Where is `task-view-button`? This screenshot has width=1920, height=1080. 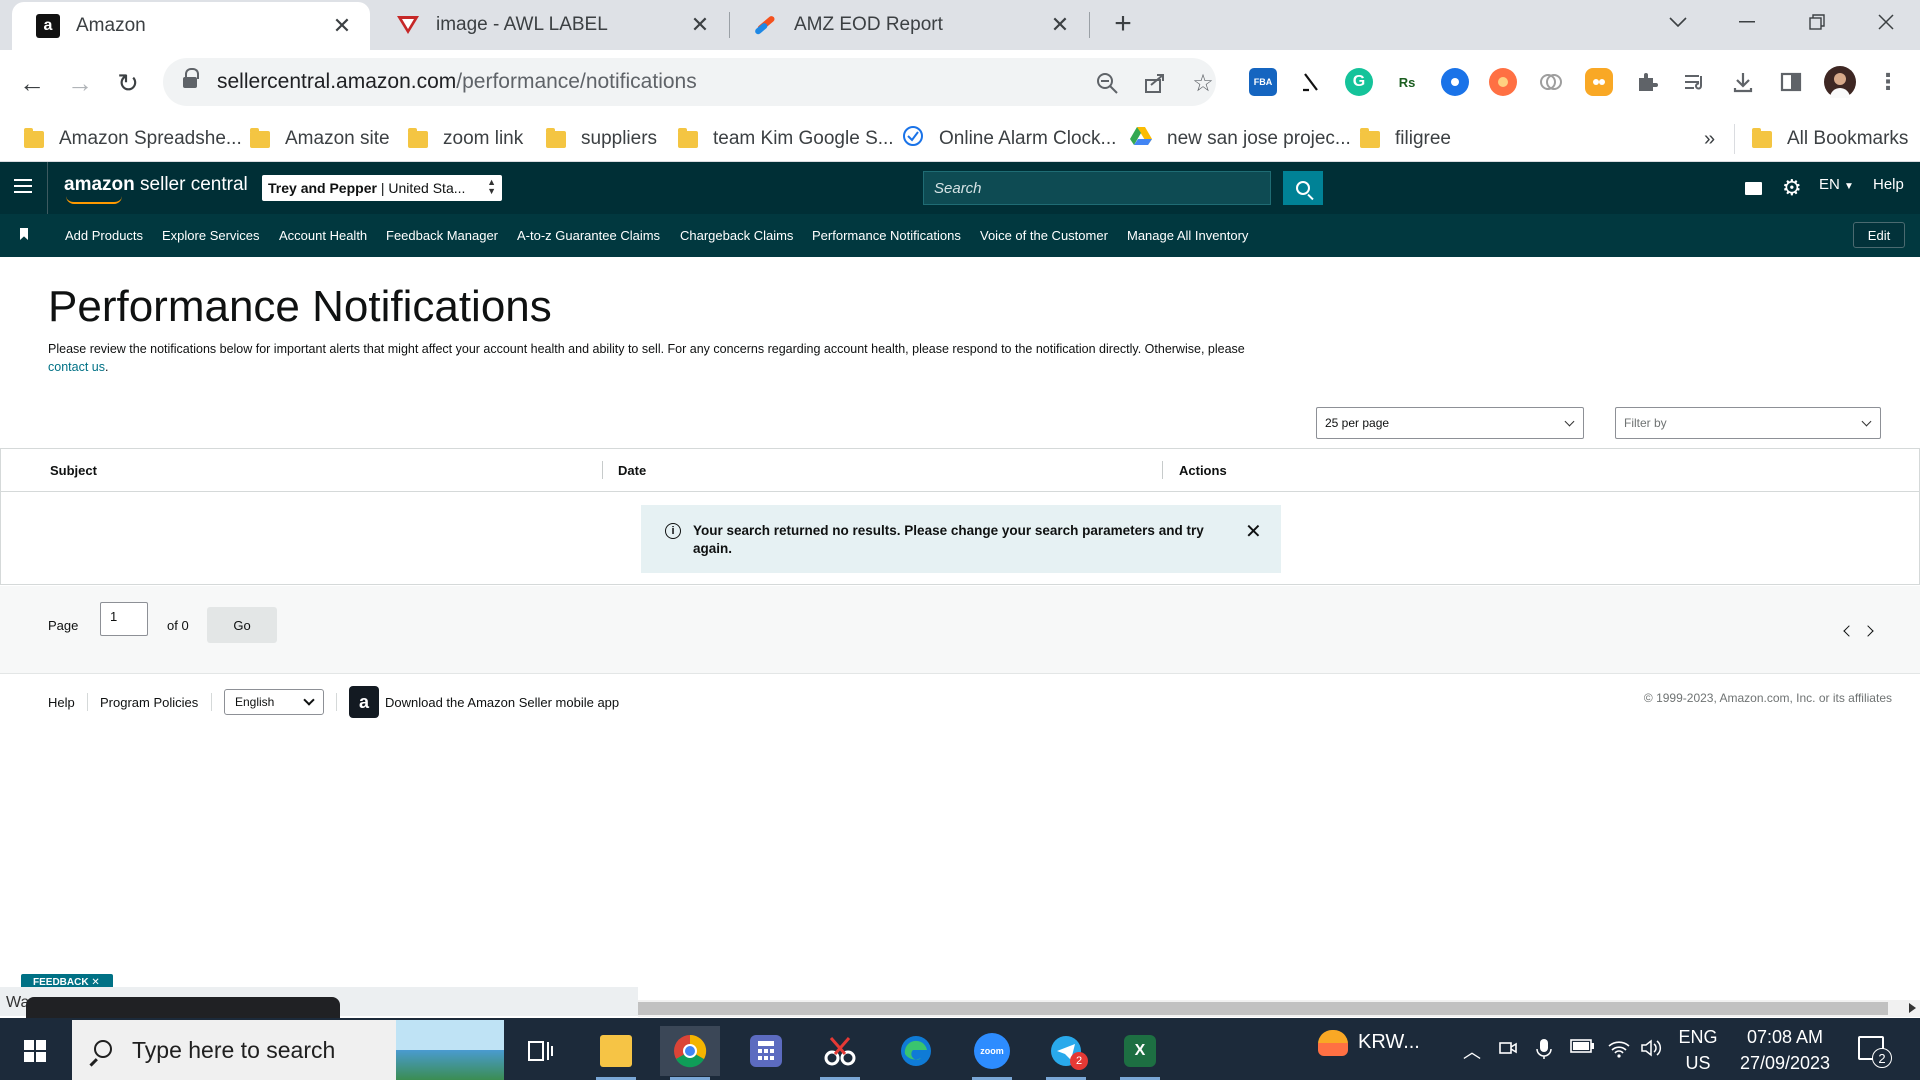
task-view-button is located at coordinates (540, 1051).